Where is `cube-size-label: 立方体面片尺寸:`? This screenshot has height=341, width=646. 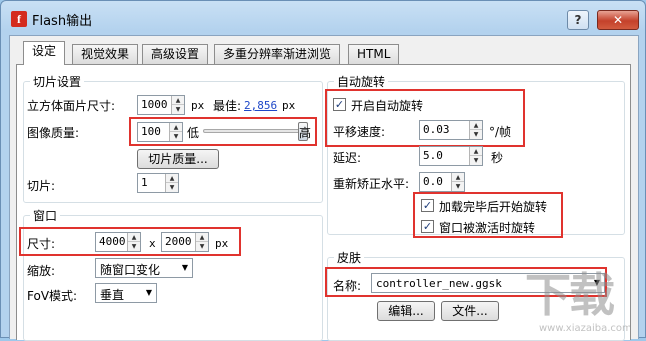 cube-size-label: 立方体面片尺寸: is located at coordinates (71, 106).